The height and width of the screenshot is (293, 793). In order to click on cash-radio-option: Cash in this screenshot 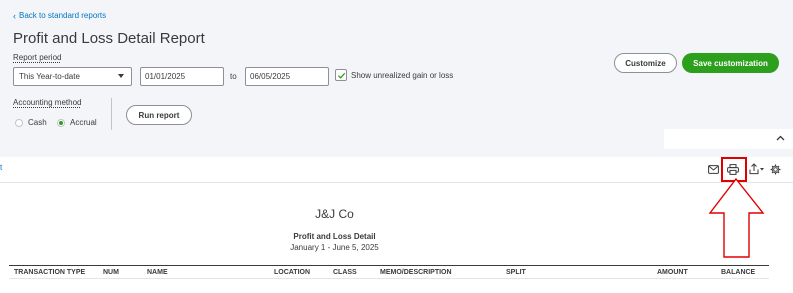, I will do `click(31, 122)`.